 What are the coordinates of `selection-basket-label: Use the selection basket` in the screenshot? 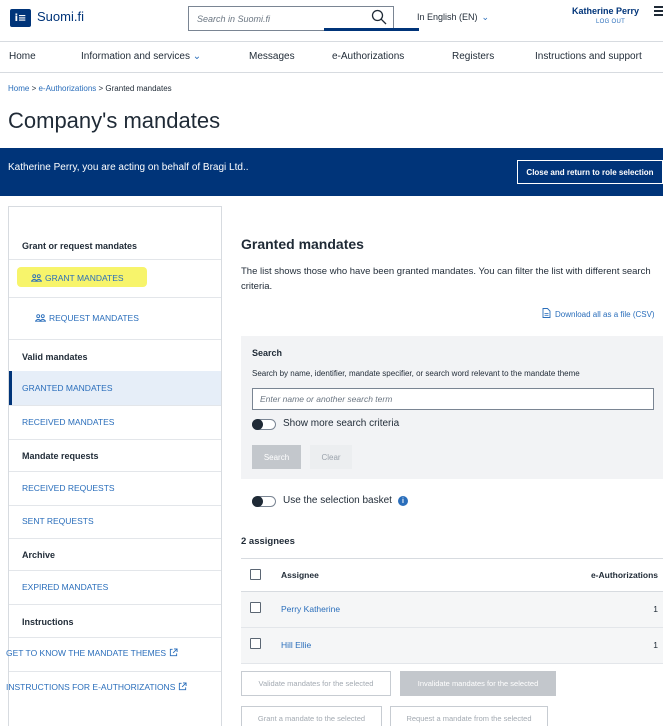 It's located at (337, 500).